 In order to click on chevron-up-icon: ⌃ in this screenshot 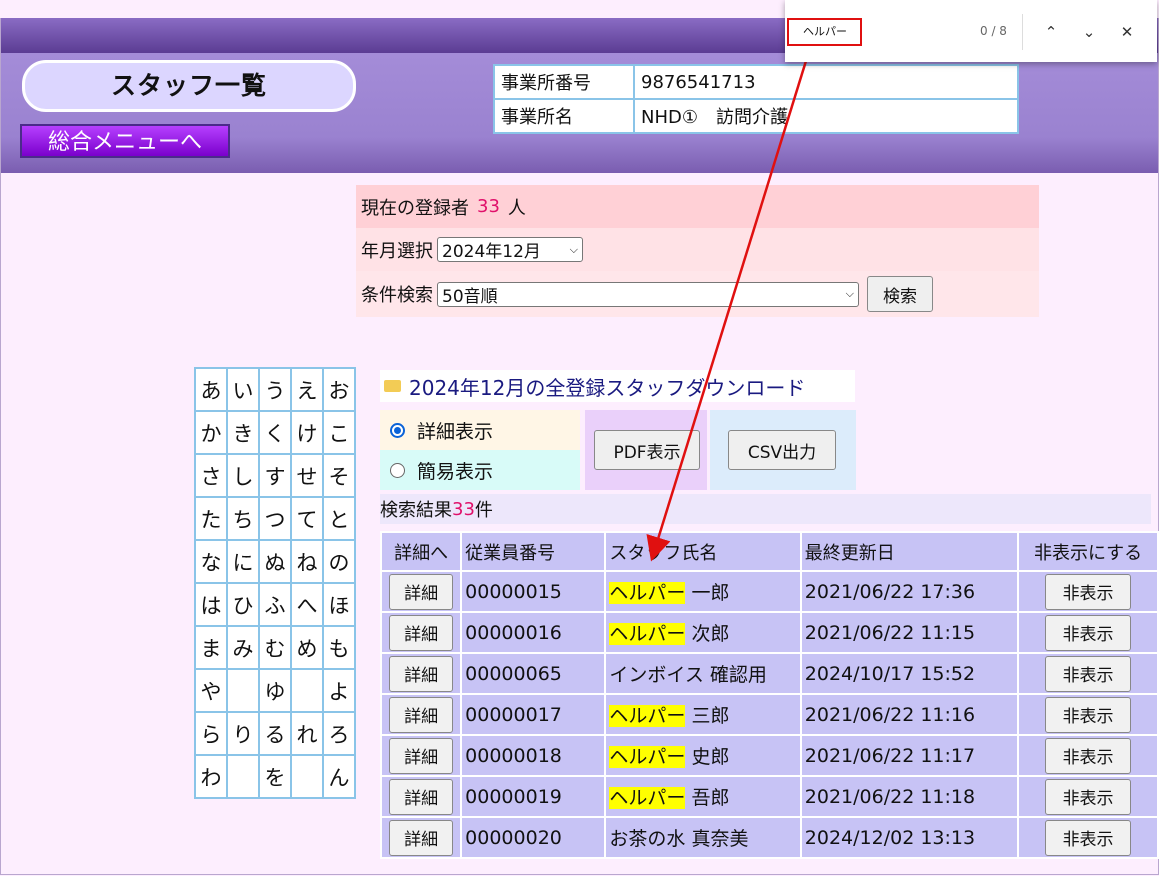, I will do `click(1051, 32)`.